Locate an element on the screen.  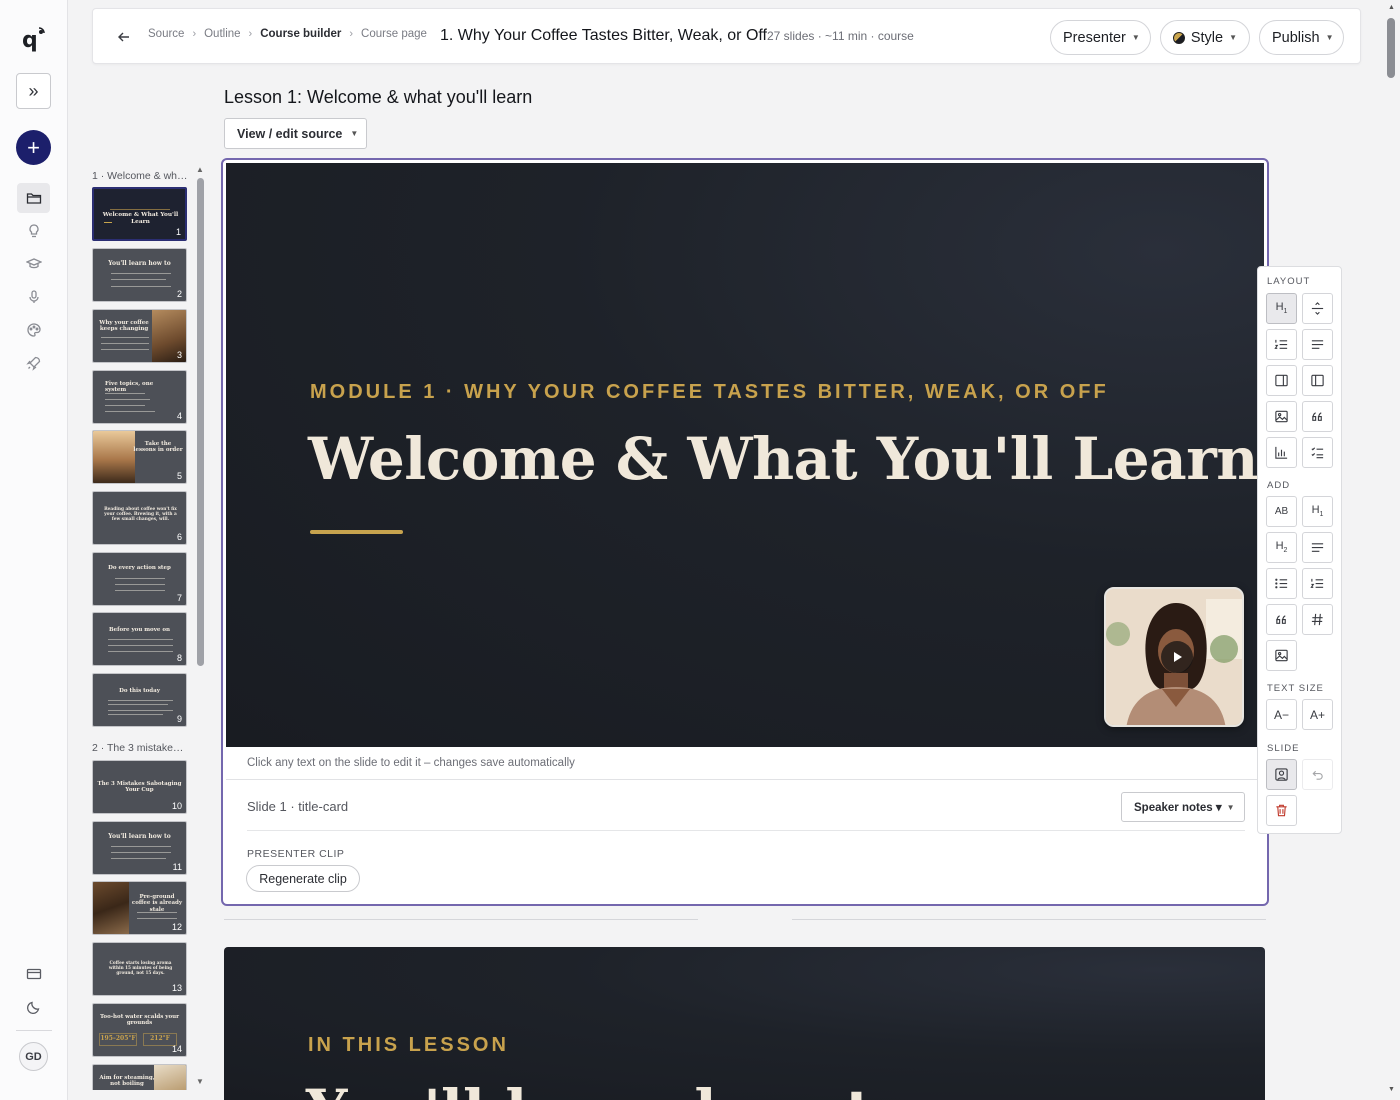
rail-item-ideas is located at coordinates (33, 231).